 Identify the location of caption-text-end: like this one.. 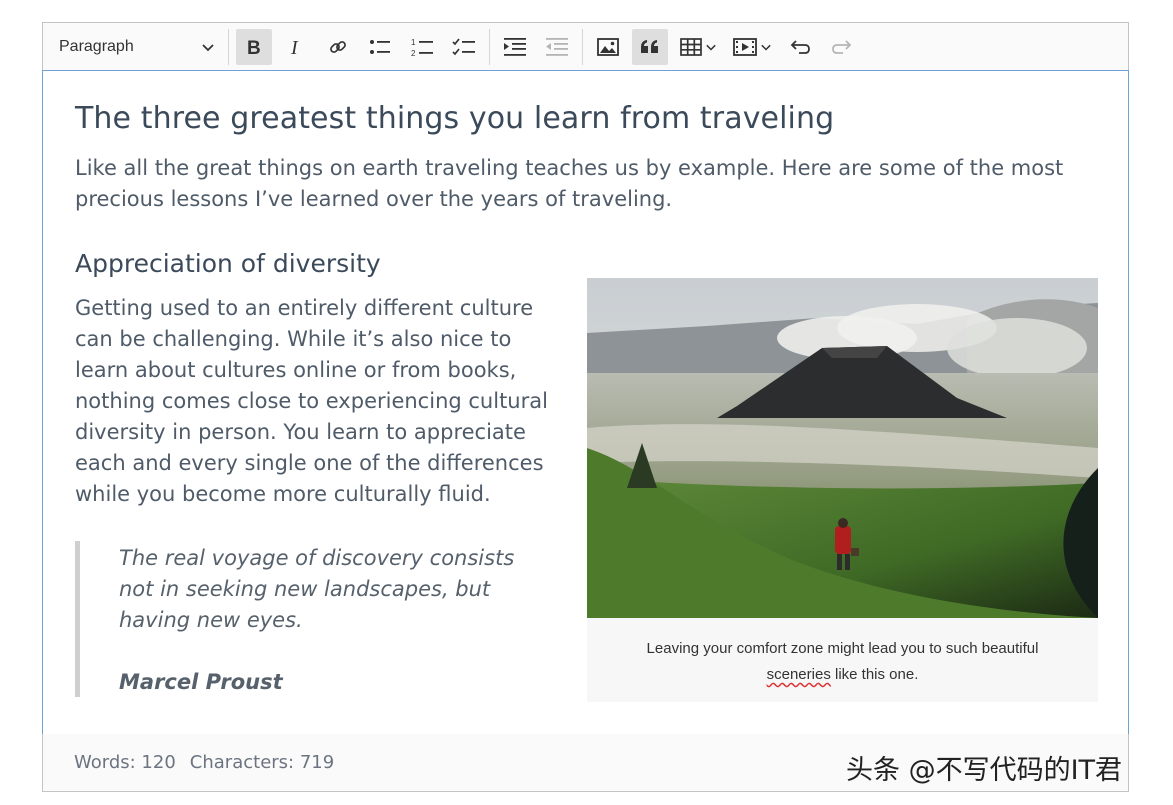
(874, 674).